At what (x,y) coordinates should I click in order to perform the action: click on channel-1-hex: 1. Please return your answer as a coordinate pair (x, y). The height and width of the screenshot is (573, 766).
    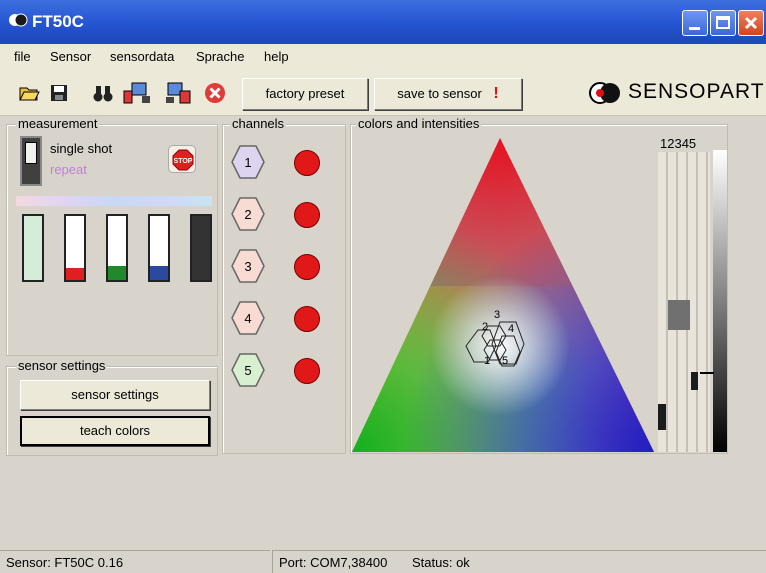
    Looking at the image, I should click on (248, 162).